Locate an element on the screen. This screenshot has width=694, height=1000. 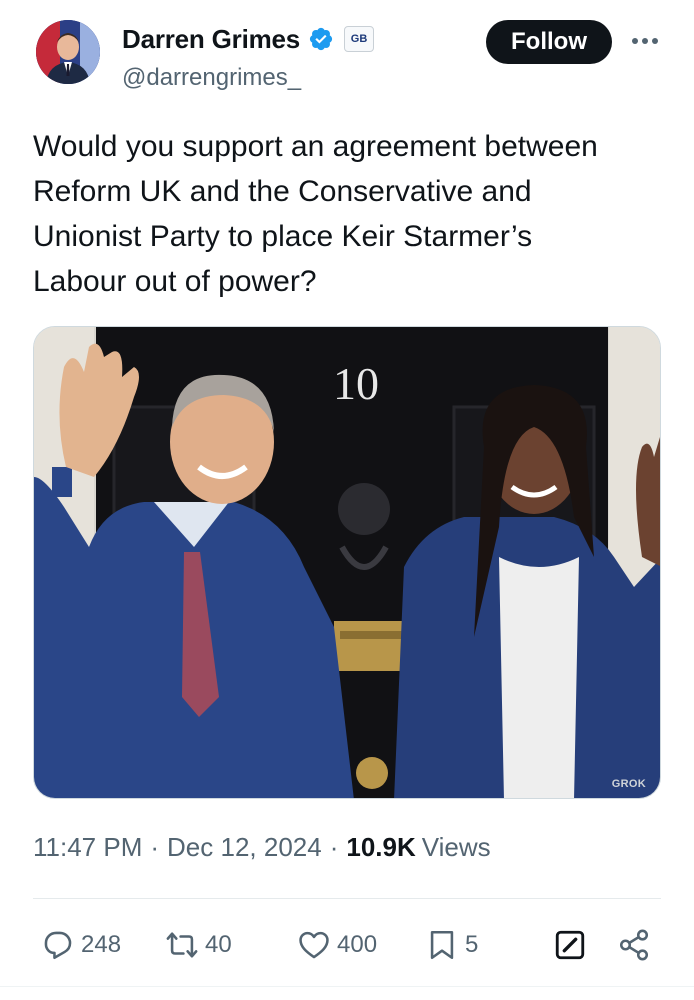
share-button is located at coordinates (634, 945).